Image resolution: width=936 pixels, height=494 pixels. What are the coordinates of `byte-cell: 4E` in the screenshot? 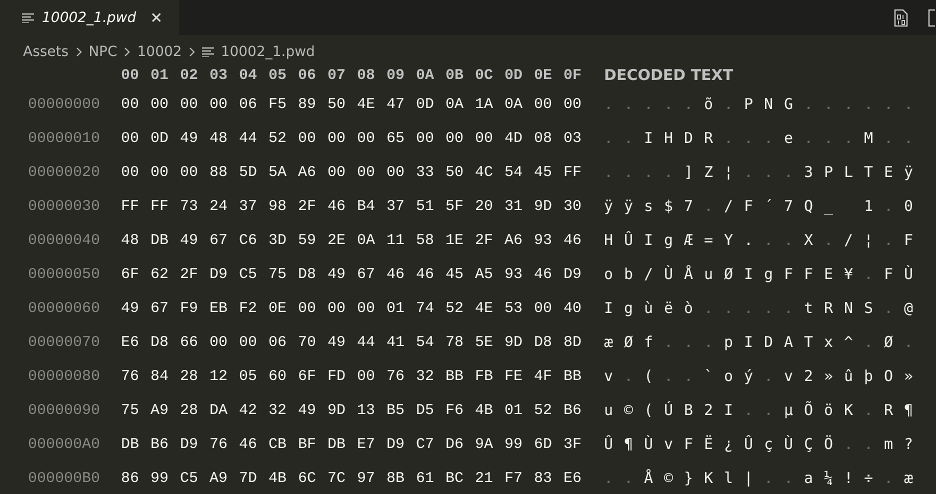 It's located at (489, 308).